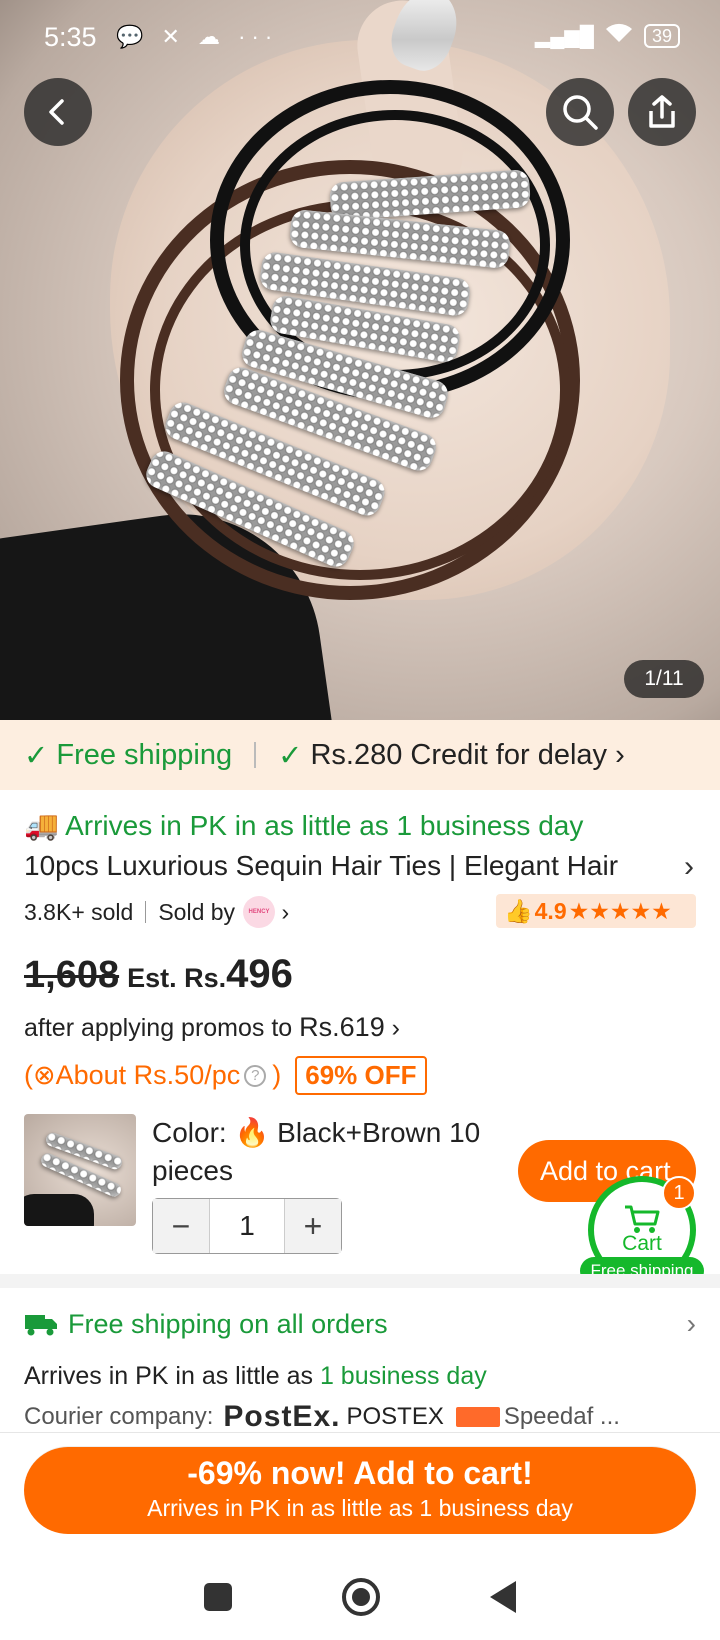  I want to click on free-shipping-label: Free shipping, so click(144, 754).